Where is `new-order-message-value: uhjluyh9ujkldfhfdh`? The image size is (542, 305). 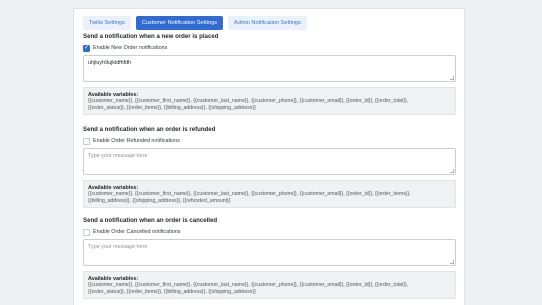 new-order-message-value: uhjluyh9ujkldfhfdh is located at coordinates (110, 63).